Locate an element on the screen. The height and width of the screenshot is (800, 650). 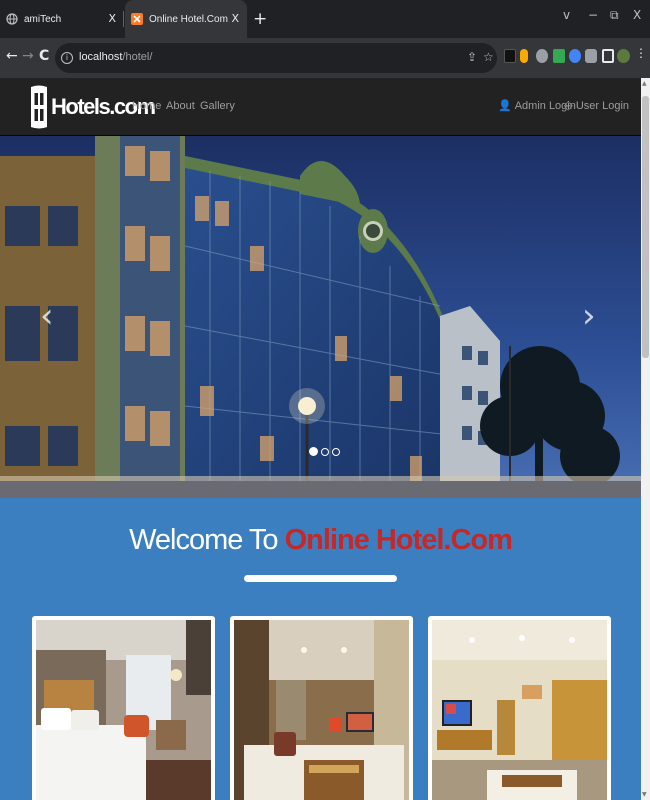
bookmark-star-icon: ☆ is located at coordinates (488, 57).